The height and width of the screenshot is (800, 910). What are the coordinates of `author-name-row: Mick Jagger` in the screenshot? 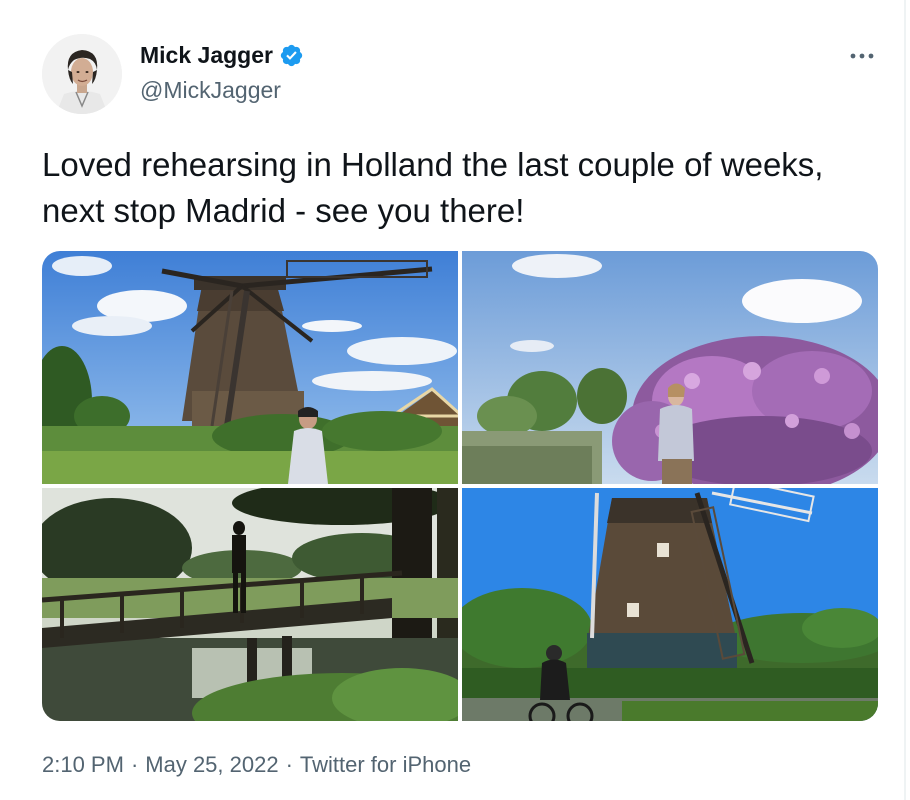 It's located at (222, 55).